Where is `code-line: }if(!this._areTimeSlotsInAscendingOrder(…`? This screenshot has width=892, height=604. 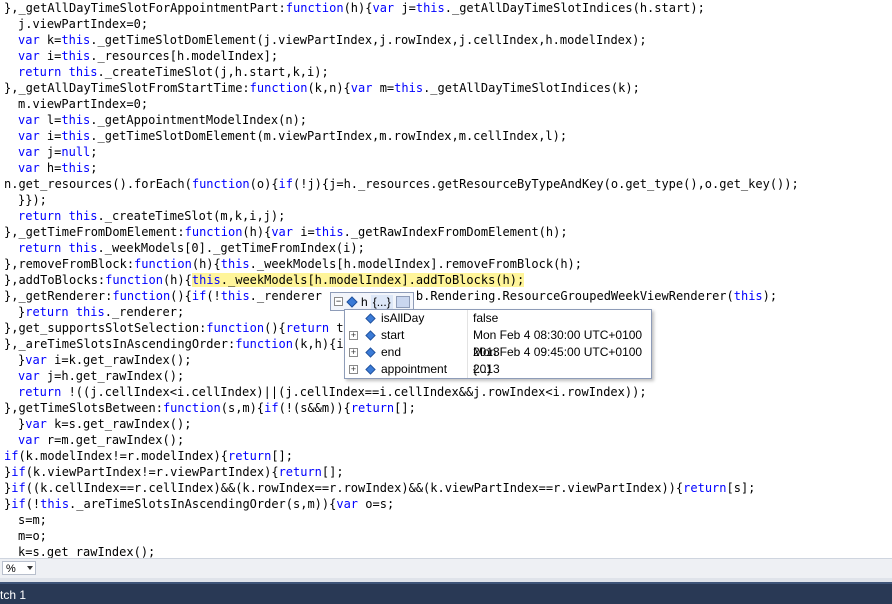
code-line: }if(!this._areTimeSlotsInAscendingOrder(… is located at coordinates (199, 504).